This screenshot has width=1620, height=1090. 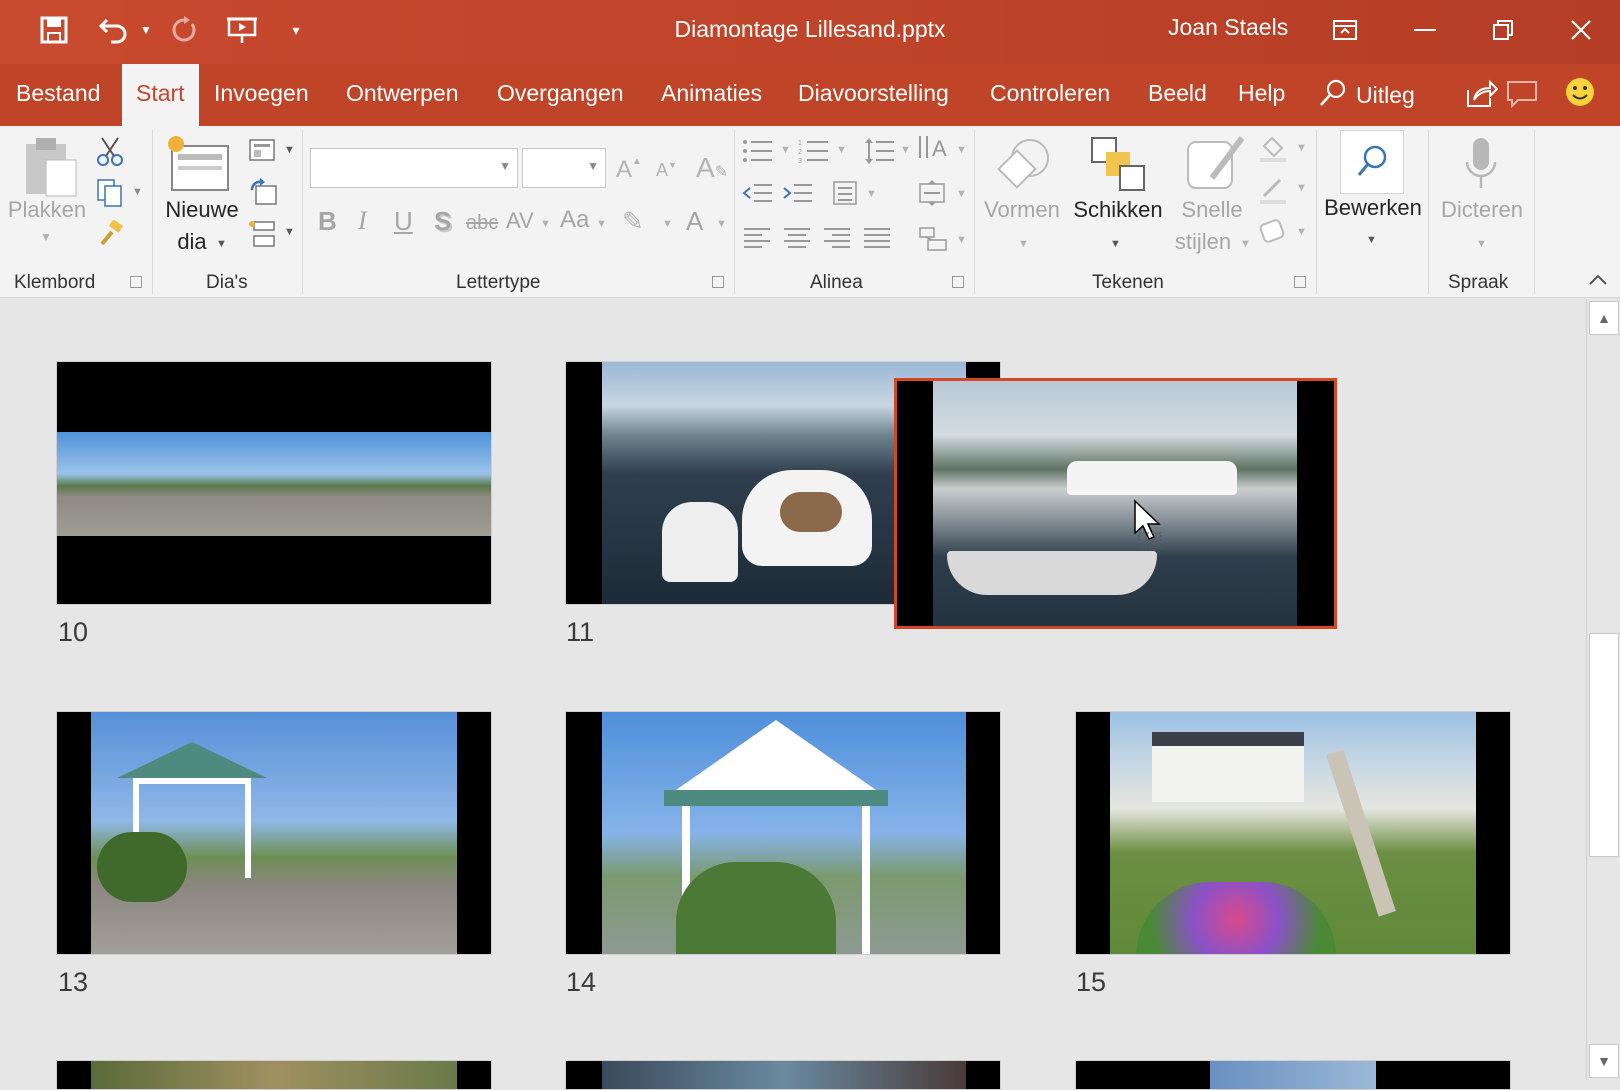 I want to click on undo-icon, so click(x=114, y=30).